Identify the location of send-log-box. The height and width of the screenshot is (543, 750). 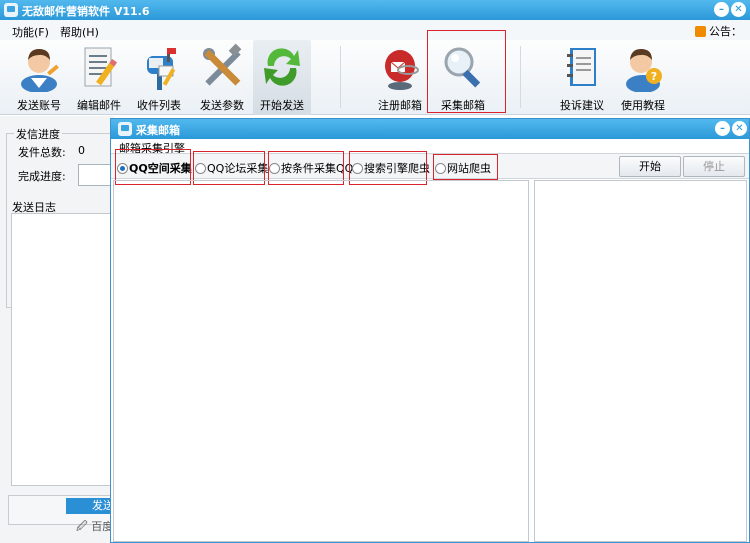
(66, 349).